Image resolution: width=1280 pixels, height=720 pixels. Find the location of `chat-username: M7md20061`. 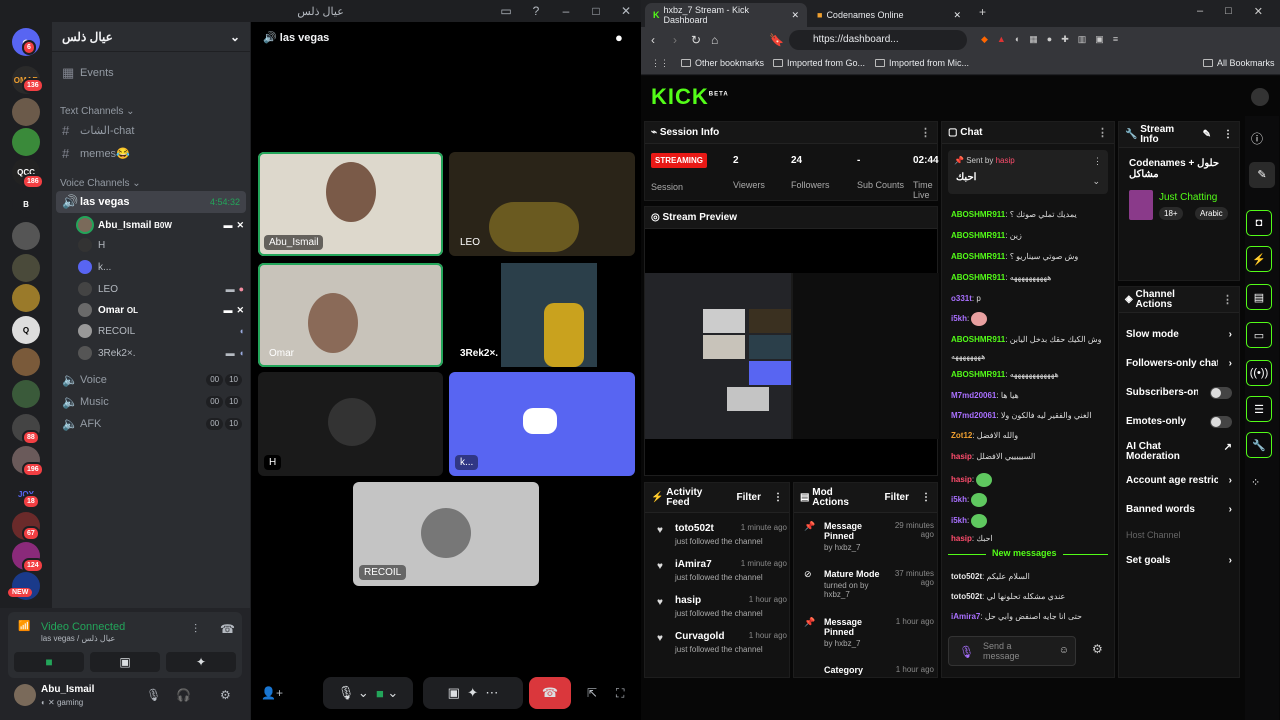

chat-username: M7md20061 is located at coordinates (973, 395).